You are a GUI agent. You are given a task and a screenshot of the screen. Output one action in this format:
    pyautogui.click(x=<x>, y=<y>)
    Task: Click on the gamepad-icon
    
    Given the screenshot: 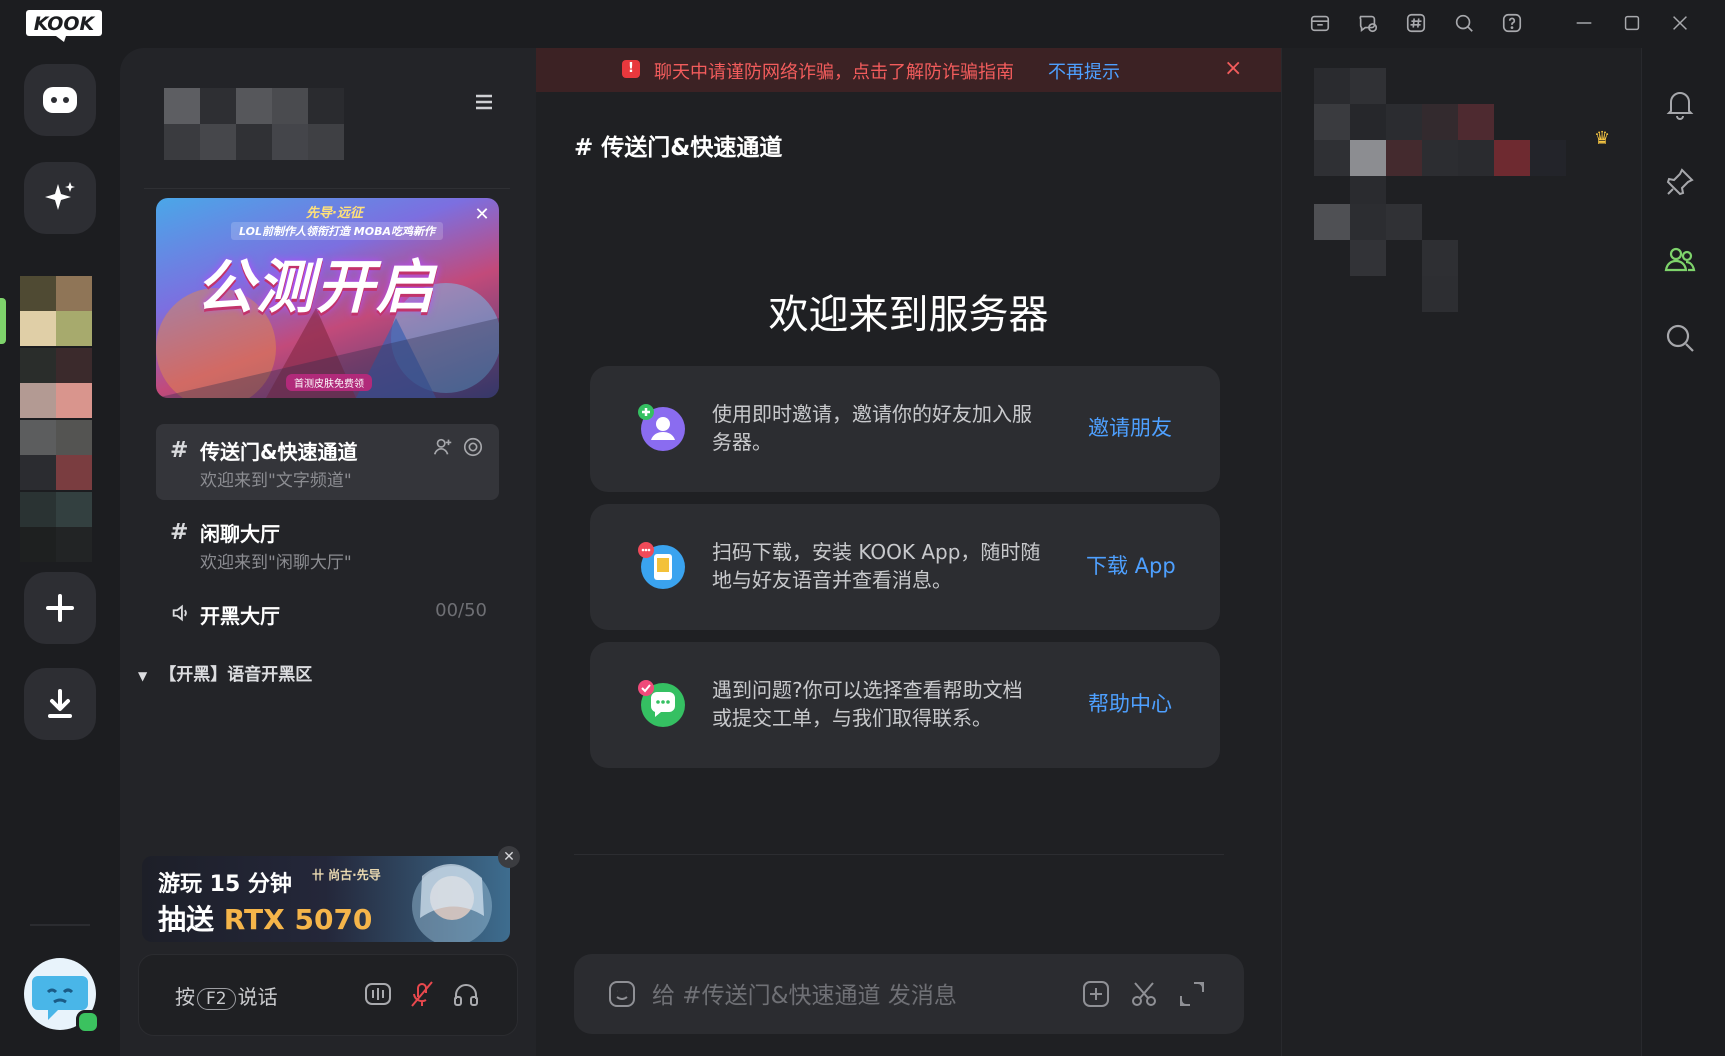 What is the action you would take?
    pyautogui.click(x=60, y=100)
    